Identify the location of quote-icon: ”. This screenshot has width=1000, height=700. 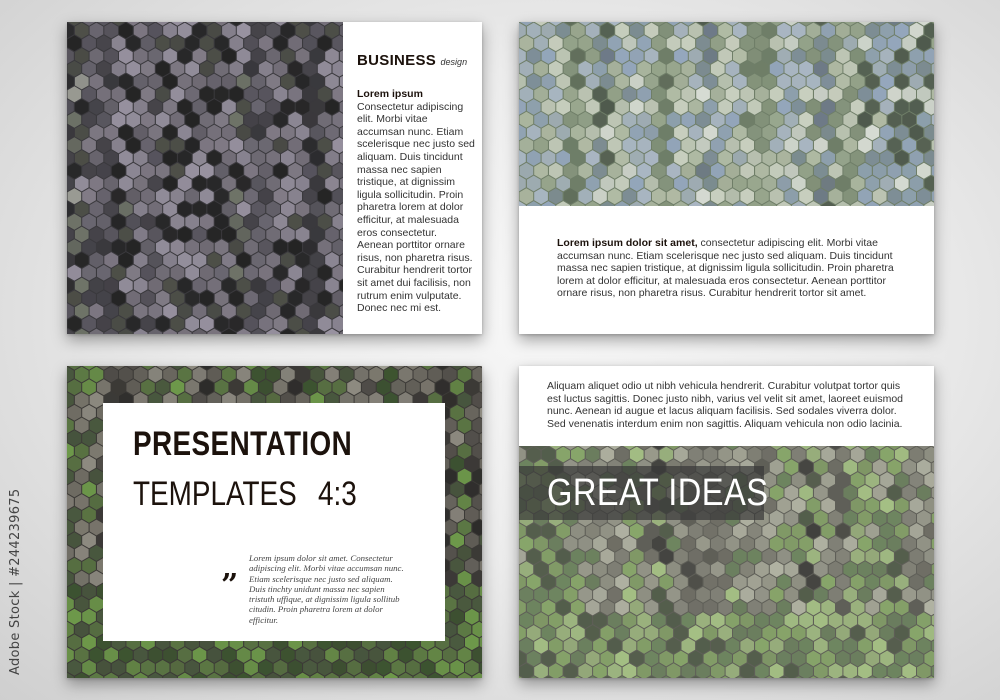
(230, 585).